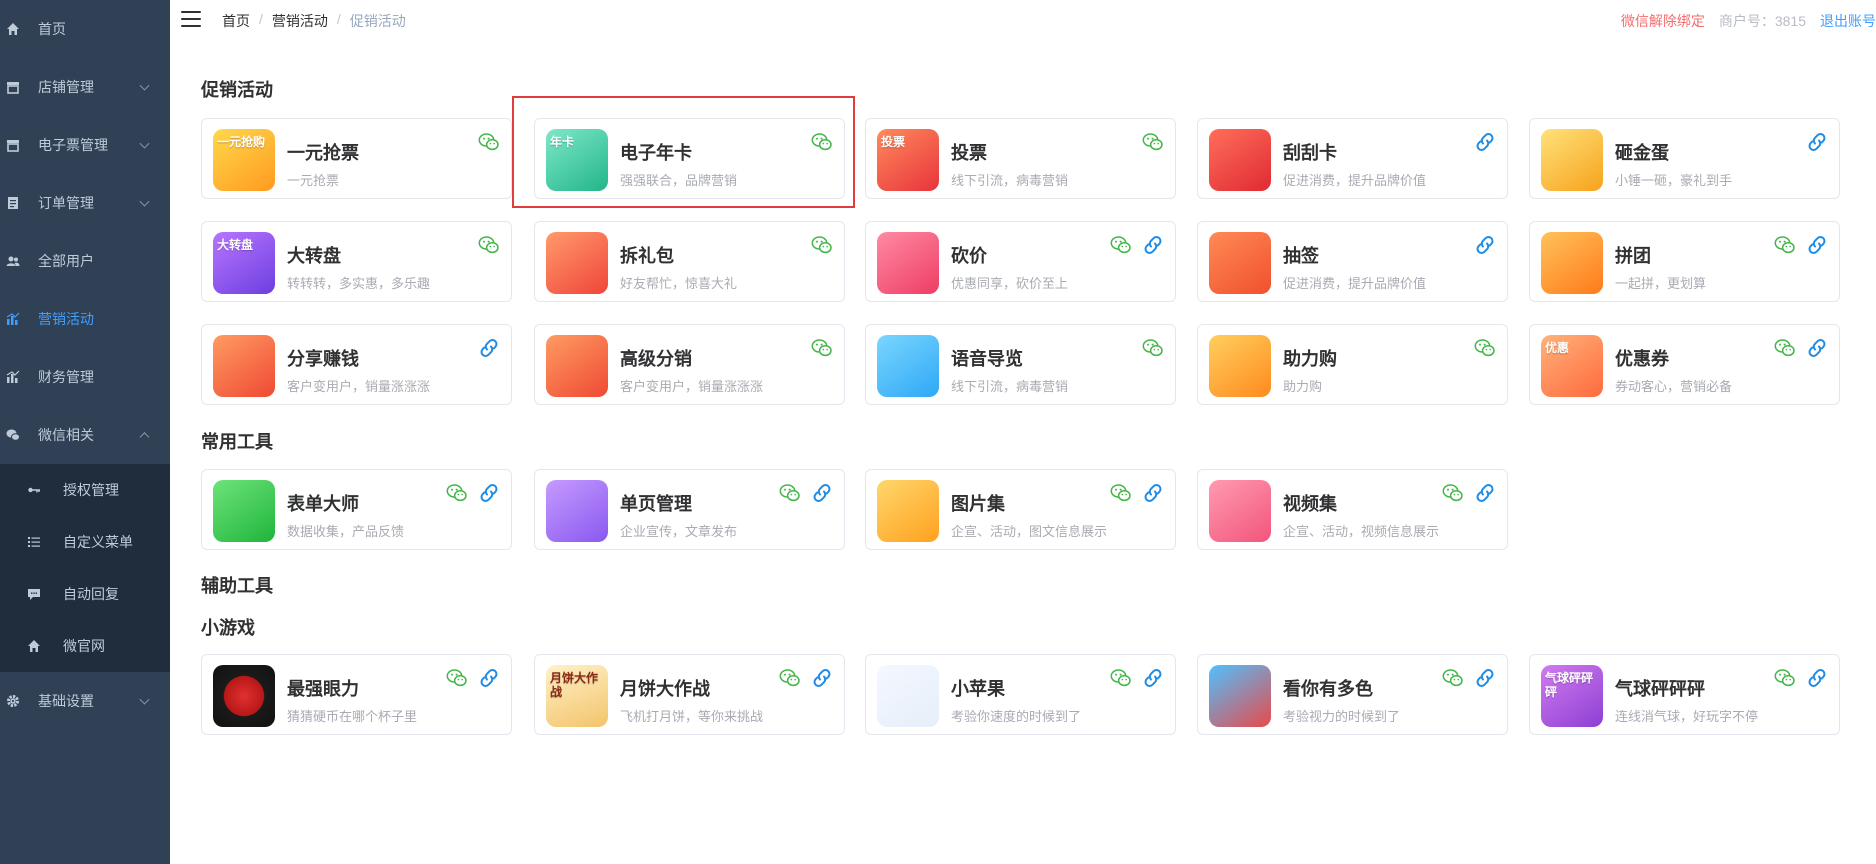  What do you see at coordinates (1352, 509) in the screenshot?
I see `activity-card: 视频集 企宣、活动，视频信息展示` at bounding box center [1352, 509].